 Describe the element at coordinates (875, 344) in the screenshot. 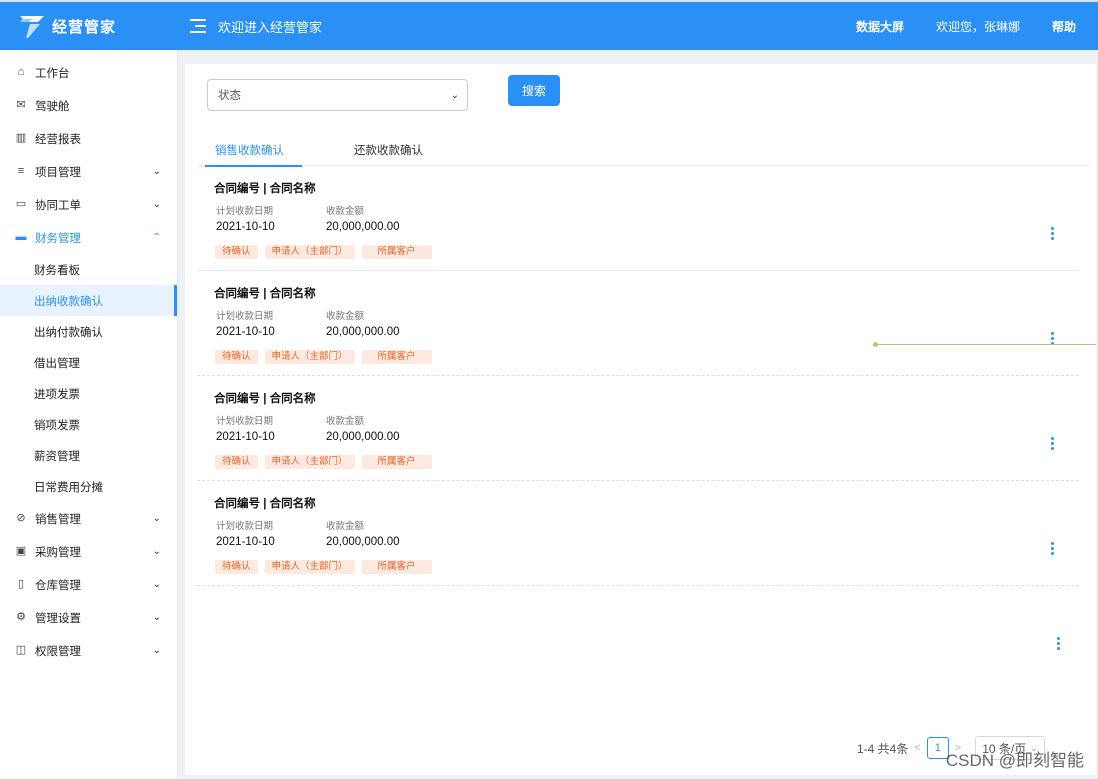

I see `annotation-dot` at that location.